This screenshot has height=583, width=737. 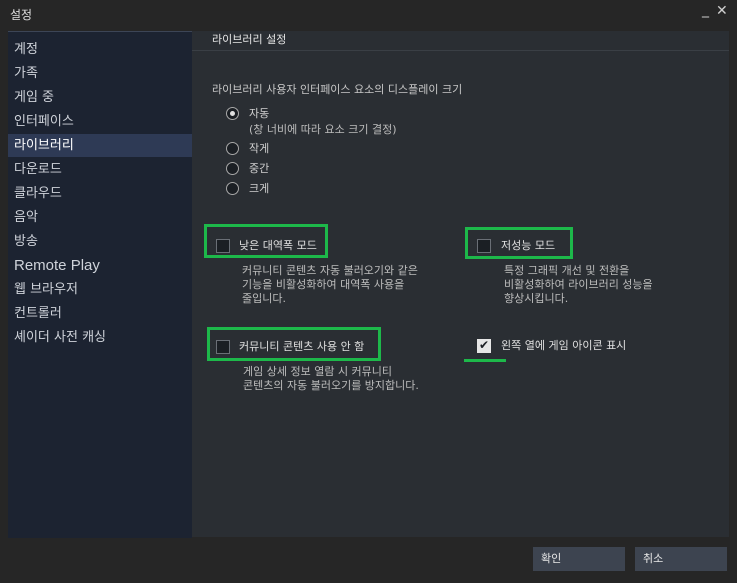 I want to click on radio-small-label: 작게, so click(x=259, y=148).